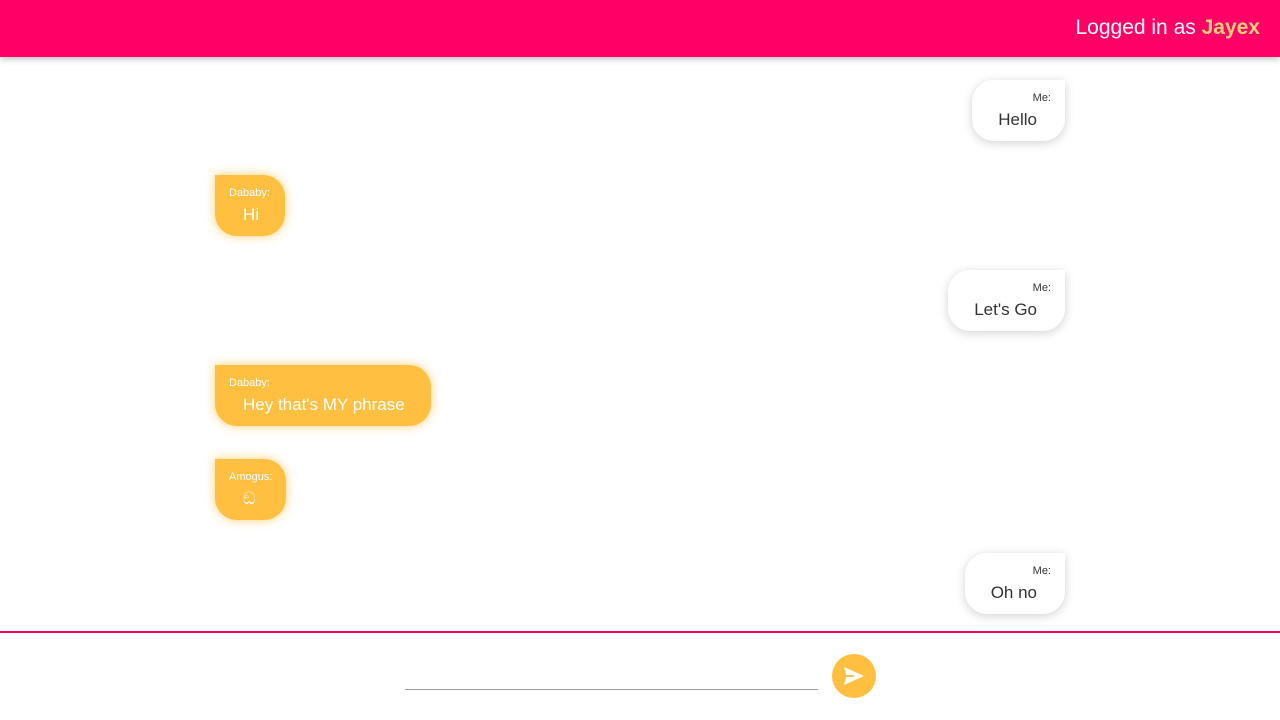  What do you see at coordinates (1230, 27) in the screenshot?
I see `username: Jayex` at bounding box center [1230, 27].